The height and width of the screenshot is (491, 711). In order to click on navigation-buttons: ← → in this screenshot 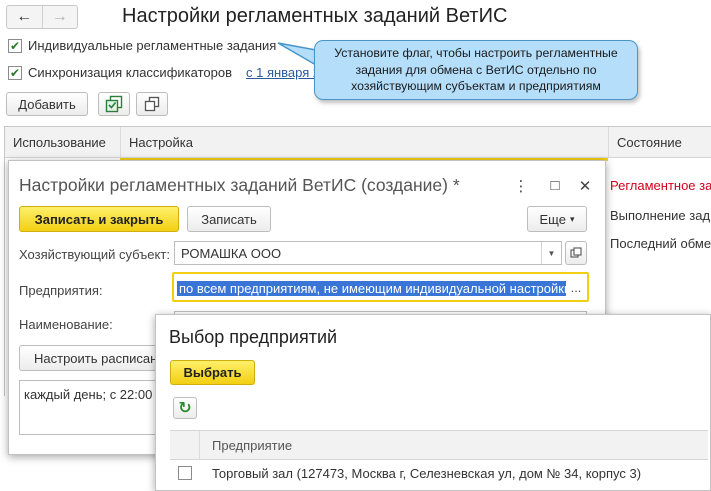, I will do `click(42, 17)`.